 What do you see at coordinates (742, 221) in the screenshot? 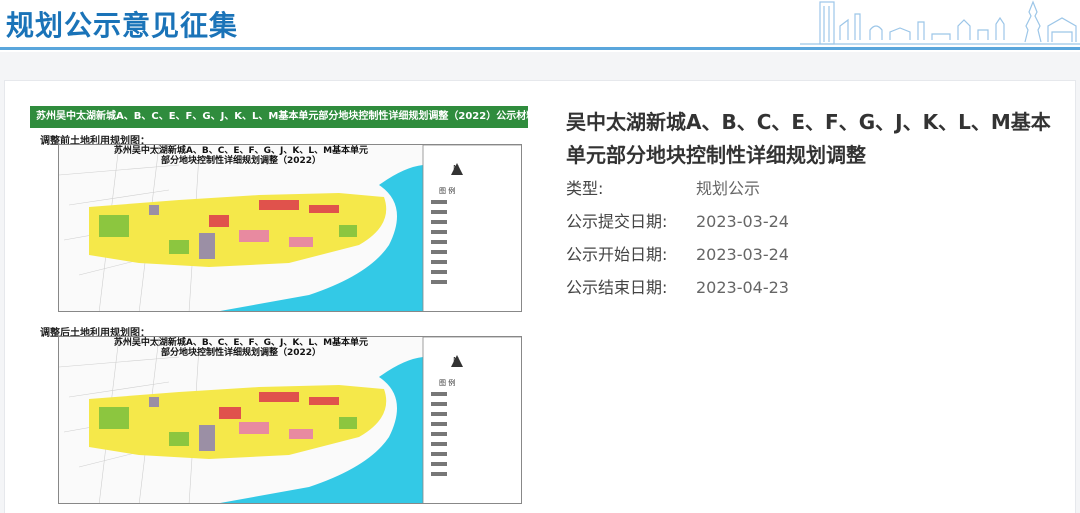
I see `submit-date-value: 2023-03-24` at bounding box center [742, 221].